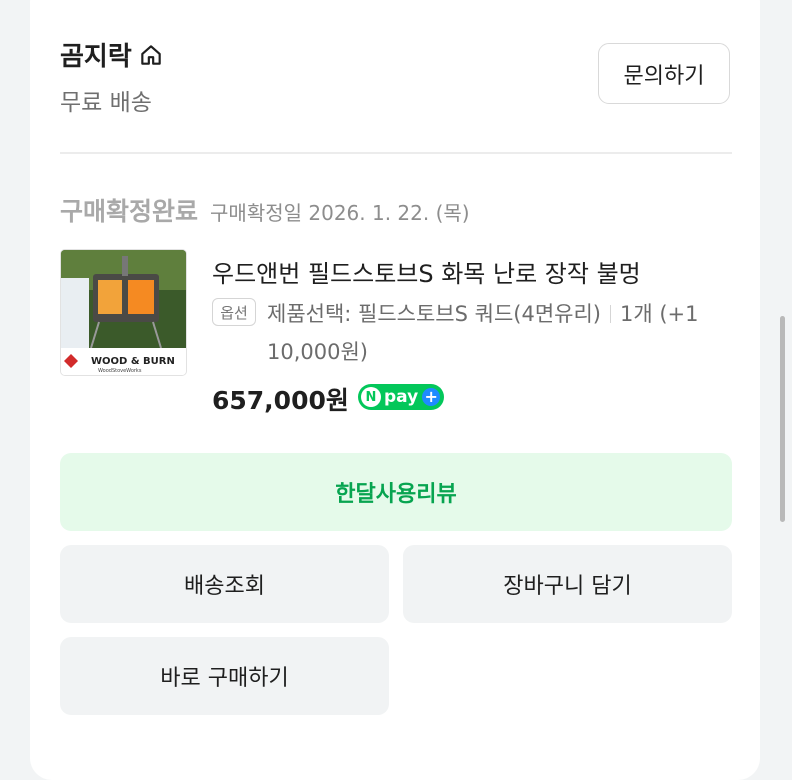  Describe the element at coordinates (567, 584) in the screenshot. I see `add-to-cart-button: 장바구니 담기` at that location.